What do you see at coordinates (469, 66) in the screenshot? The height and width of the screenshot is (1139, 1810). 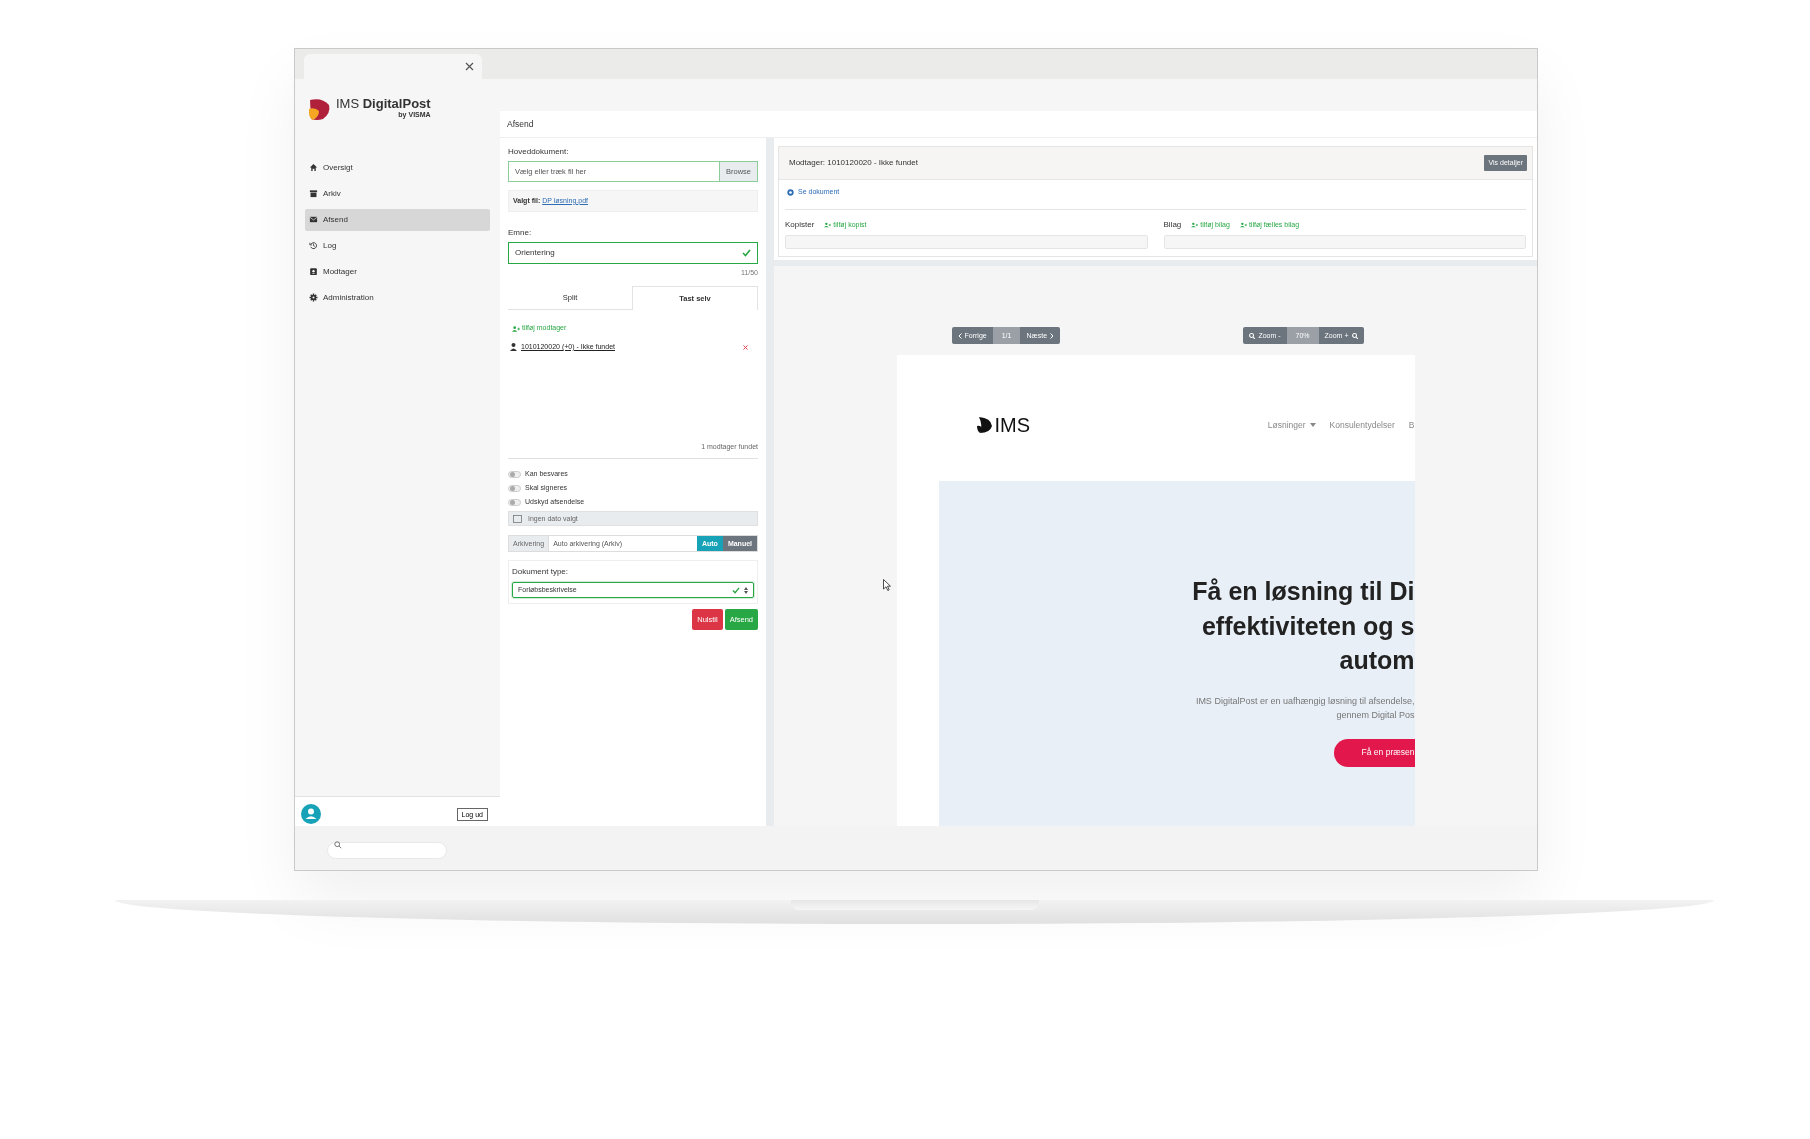 I see `close-icon` at bounding box center [469, 66].